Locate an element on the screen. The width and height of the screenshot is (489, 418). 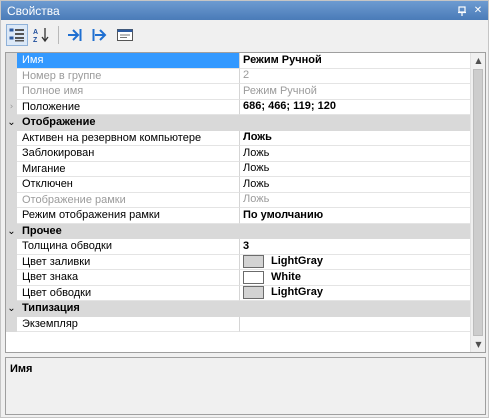
property-name: Номер в группе is located at coordinates (128, 76).